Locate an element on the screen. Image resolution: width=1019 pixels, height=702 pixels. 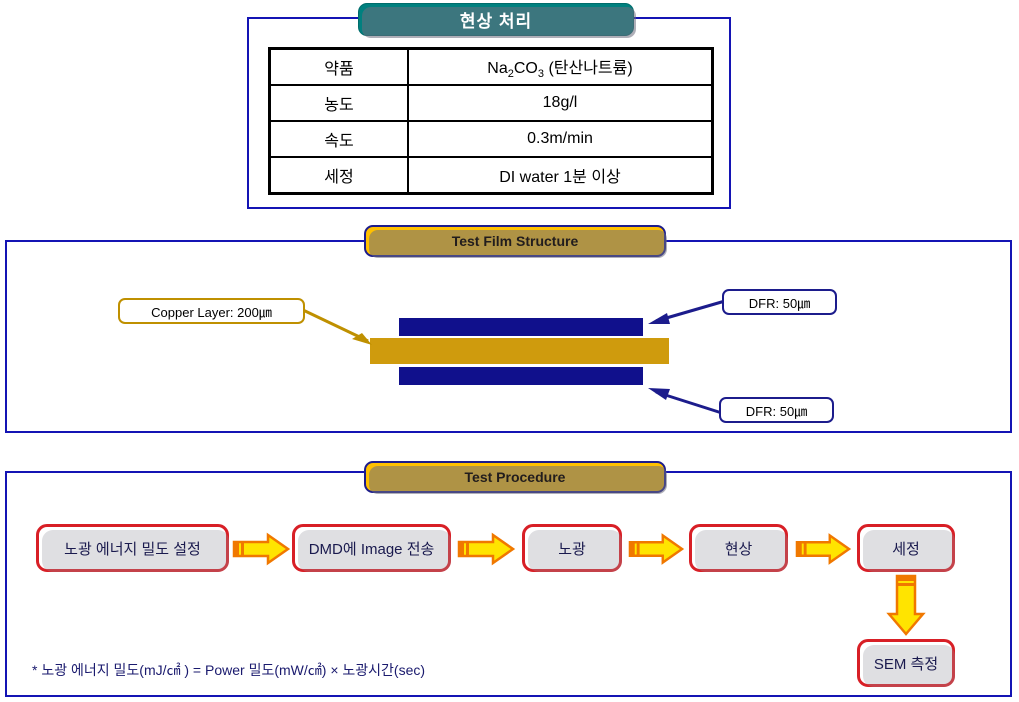
dfr-bottom-callout-label: DFR: 50㎛ is located at coordinates (776, 411).